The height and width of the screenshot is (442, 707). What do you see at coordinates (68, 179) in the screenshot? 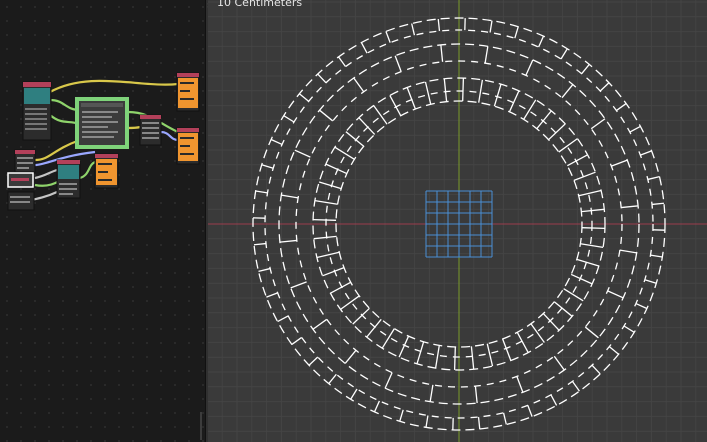
I see `node-teal-transform` at bounding box center [68, 179].